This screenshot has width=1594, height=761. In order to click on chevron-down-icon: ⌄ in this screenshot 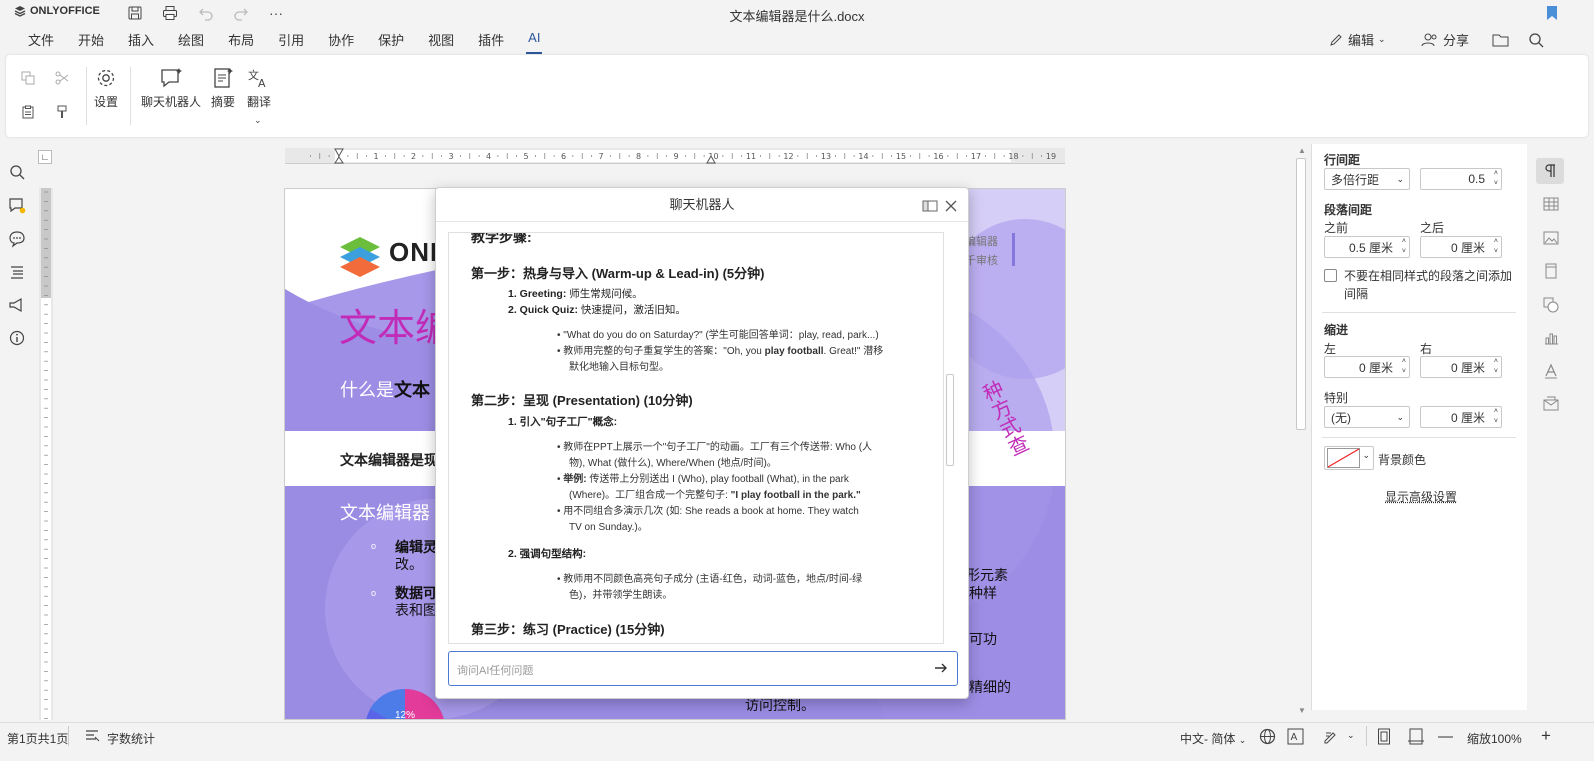, I will do `click(1351, 735)`.